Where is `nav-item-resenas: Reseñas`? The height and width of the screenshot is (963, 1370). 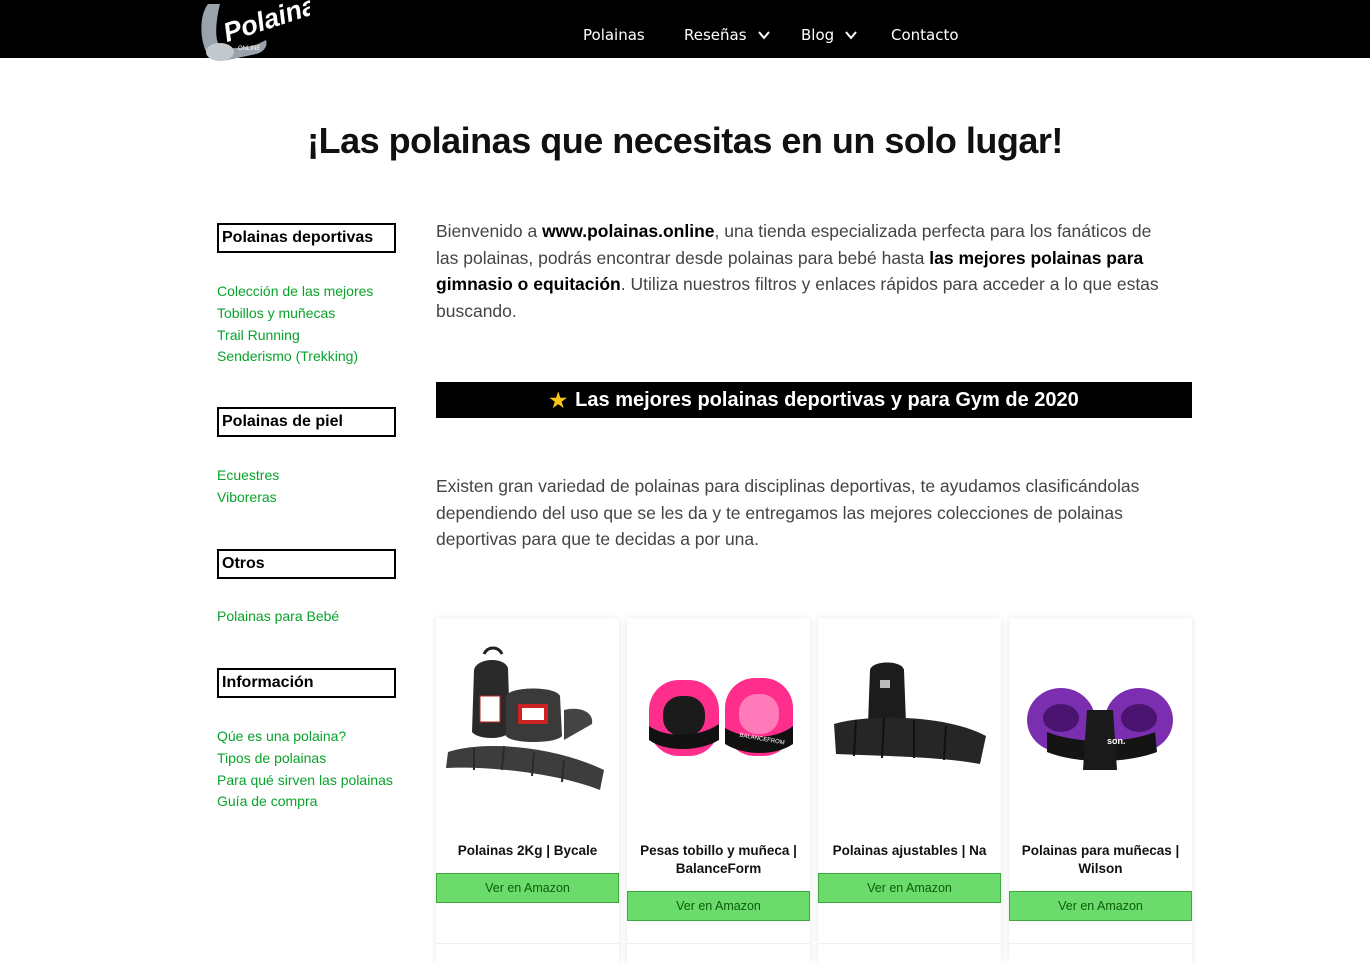
nav-item-resenas: Reseñas is located at coordinates (727, 35).